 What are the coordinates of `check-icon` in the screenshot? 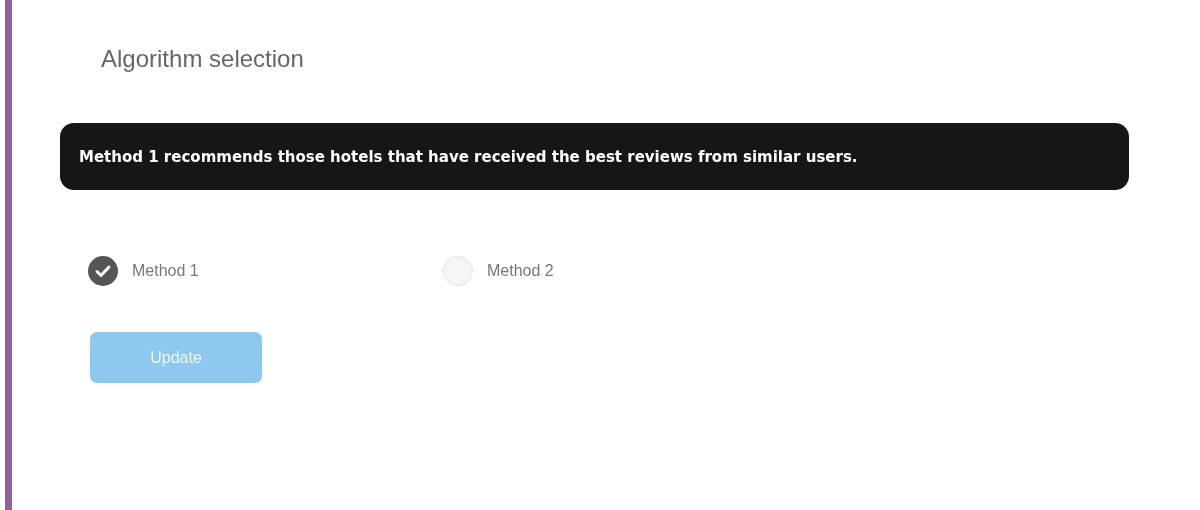 It's located at (103, 271).